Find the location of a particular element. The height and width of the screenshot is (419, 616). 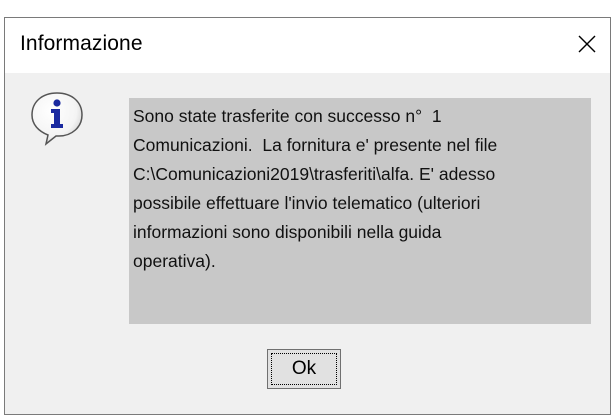

dialog-title: Informazione is located at coordinates (81, 43).